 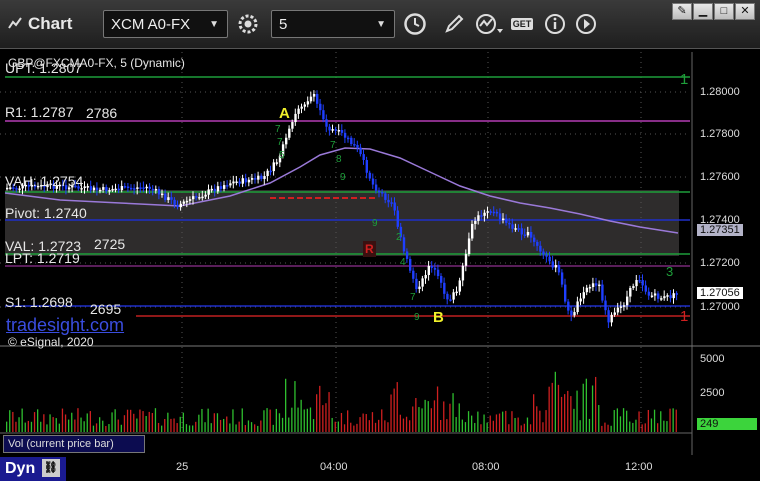 I want to click on studies-button, so click(x=490, y=24).